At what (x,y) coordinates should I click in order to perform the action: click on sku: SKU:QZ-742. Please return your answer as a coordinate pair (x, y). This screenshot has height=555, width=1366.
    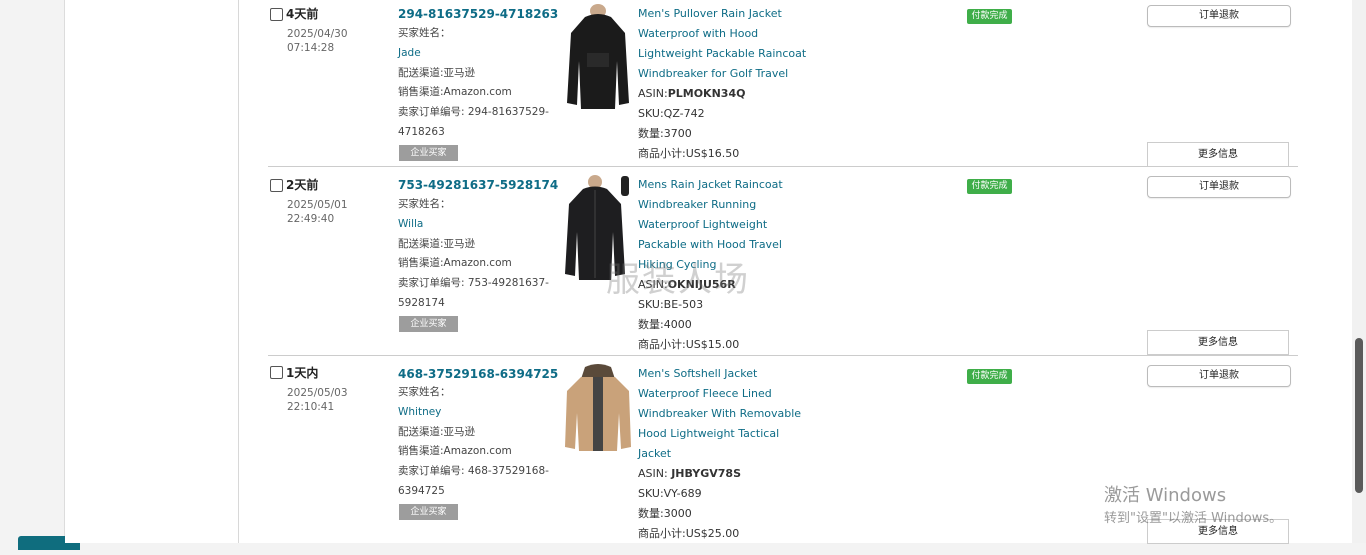
    Looking at the image, I should click on (671, 113).